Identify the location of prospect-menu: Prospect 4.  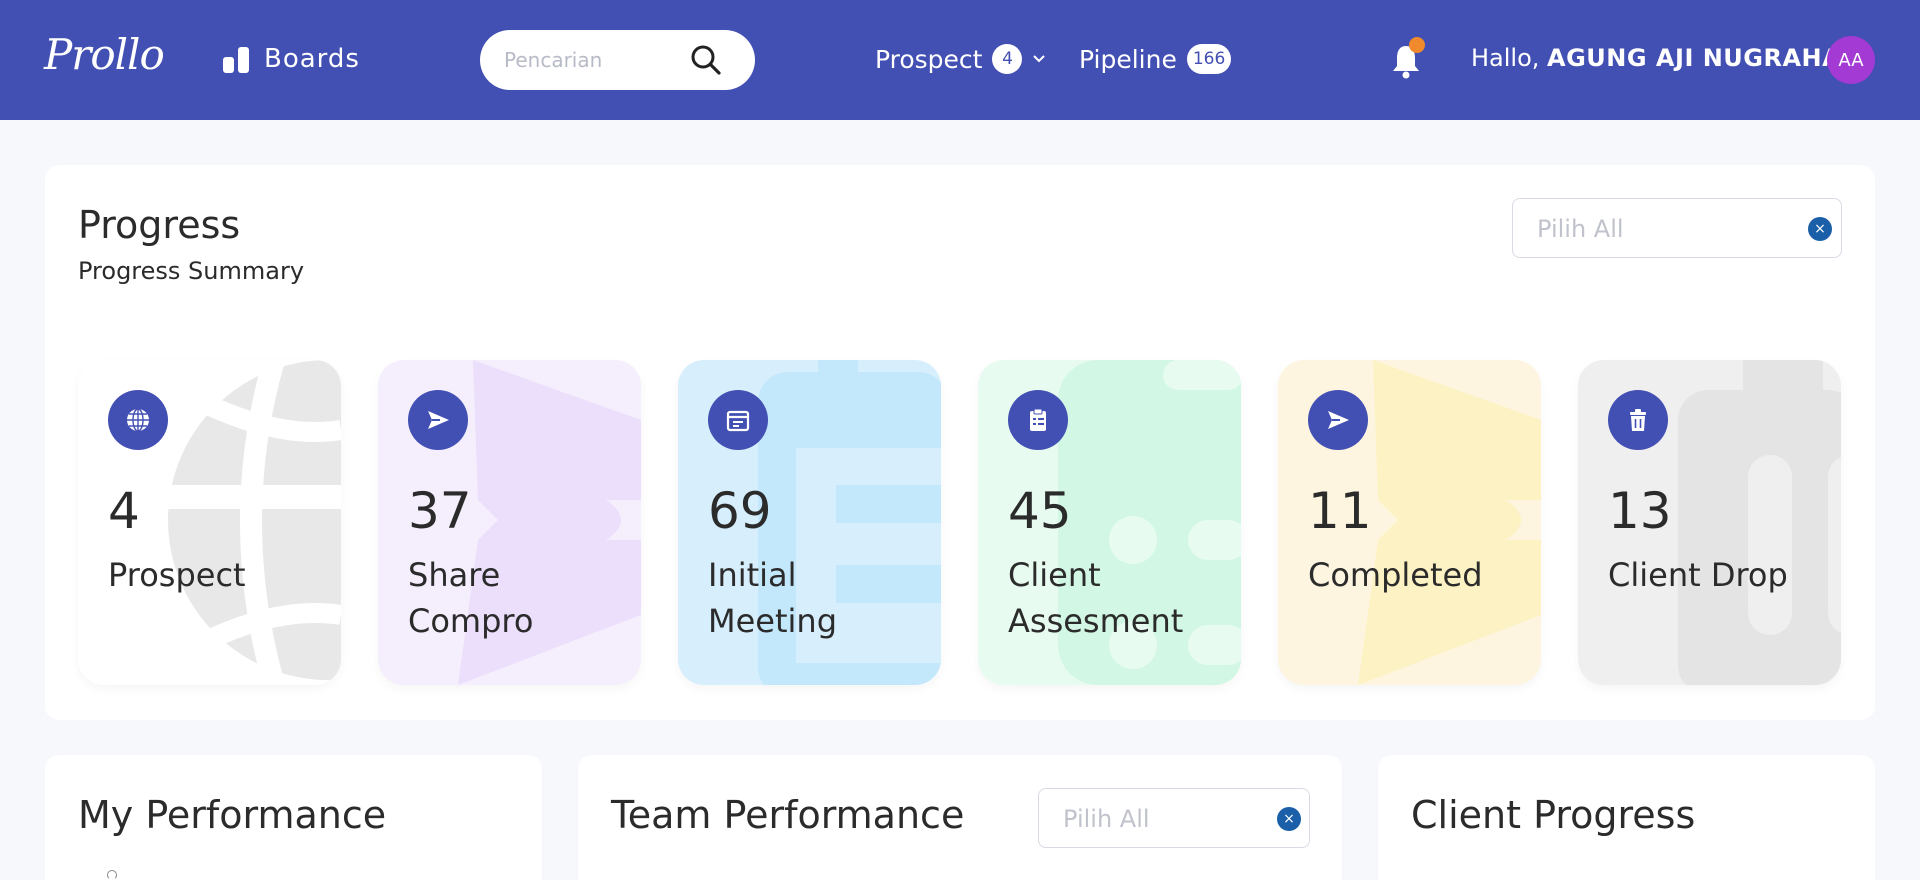
(960, 59).